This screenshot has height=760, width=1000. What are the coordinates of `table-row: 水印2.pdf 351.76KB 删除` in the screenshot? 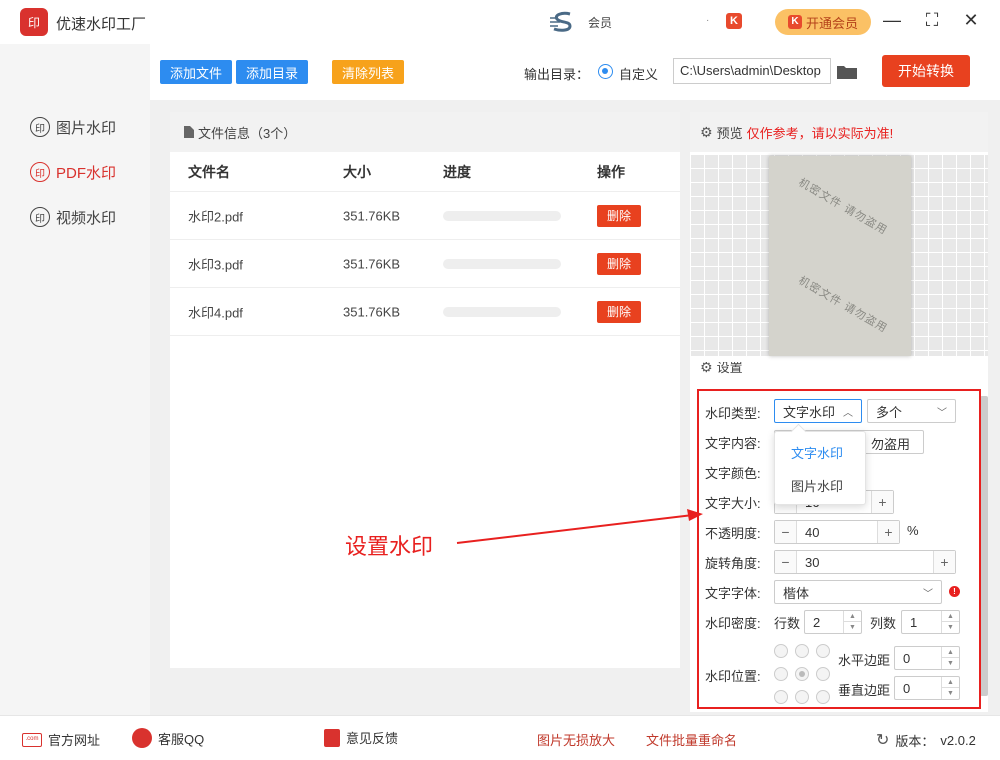 It's located at (425, 216).